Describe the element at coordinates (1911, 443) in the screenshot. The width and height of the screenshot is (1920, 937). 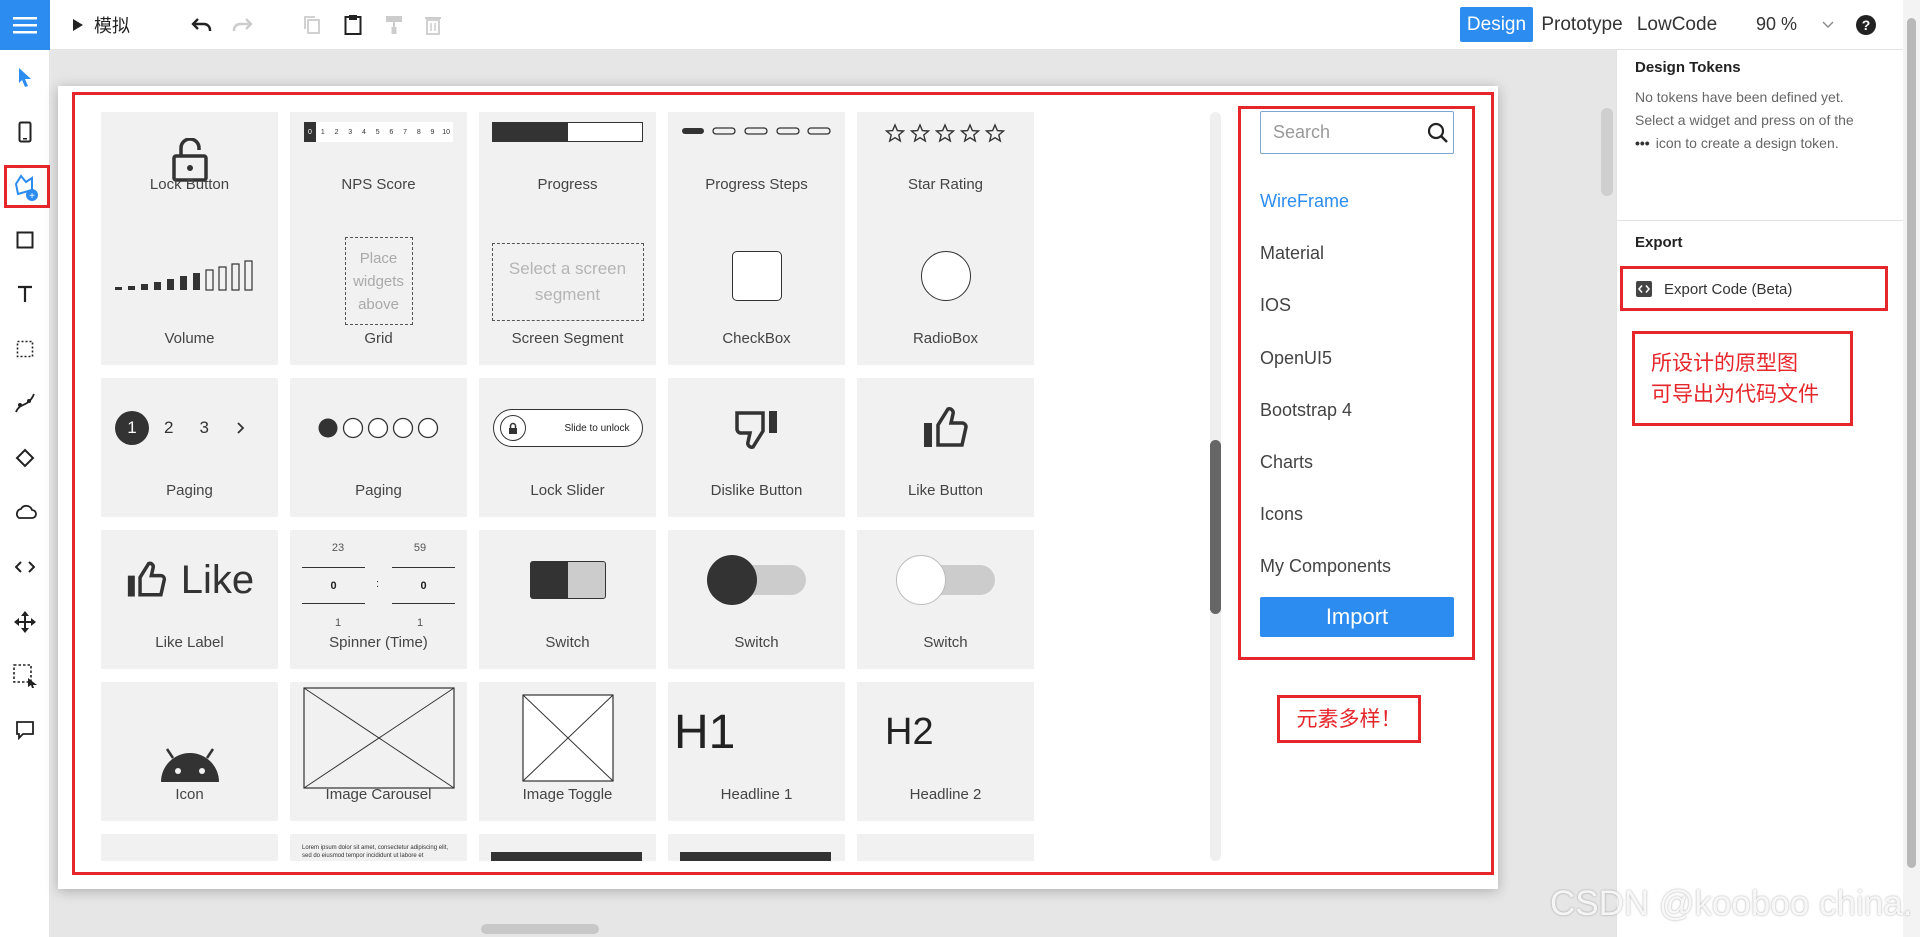
I see `window-scroll-thumb` at that location.